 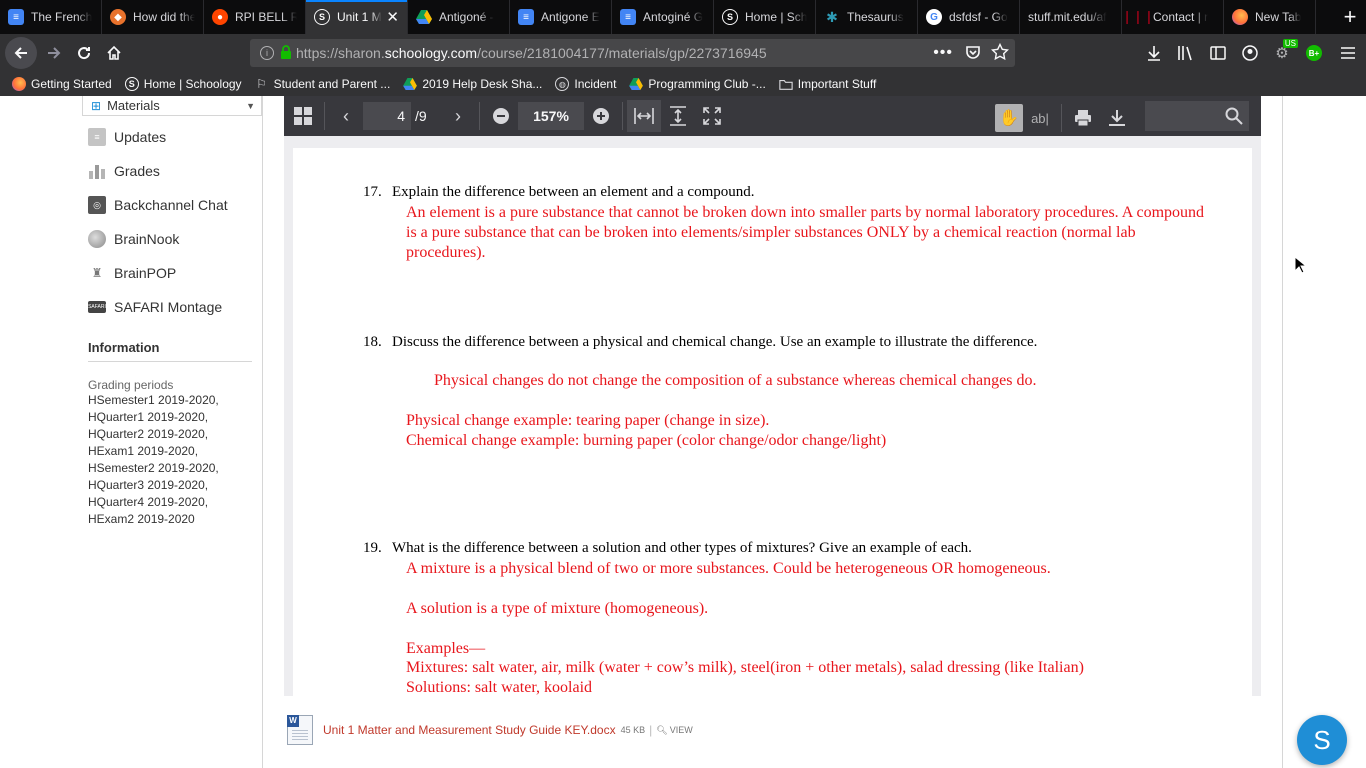 I want to click on next-page-button: ›, so click(x=458, y=116).